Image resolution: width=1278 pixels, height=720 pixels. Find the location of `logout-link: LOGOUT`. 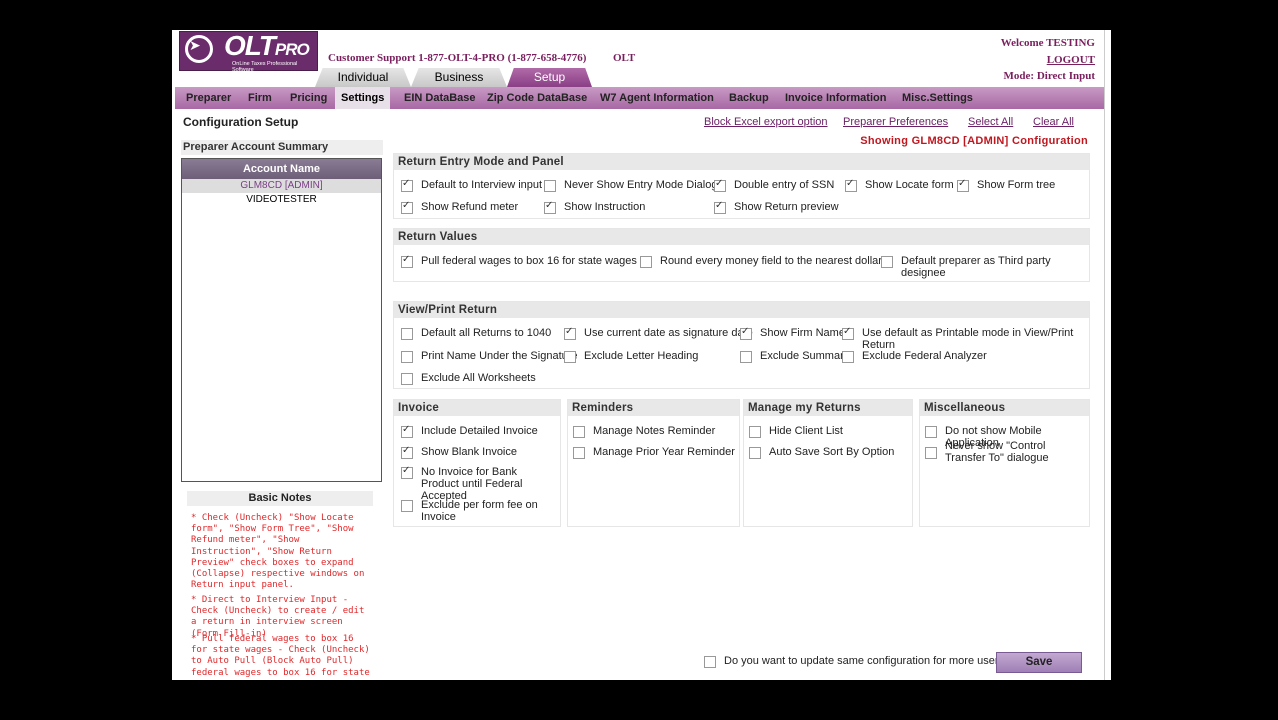

logout-link: LOGOUT is located at coordinates (1071, 60).